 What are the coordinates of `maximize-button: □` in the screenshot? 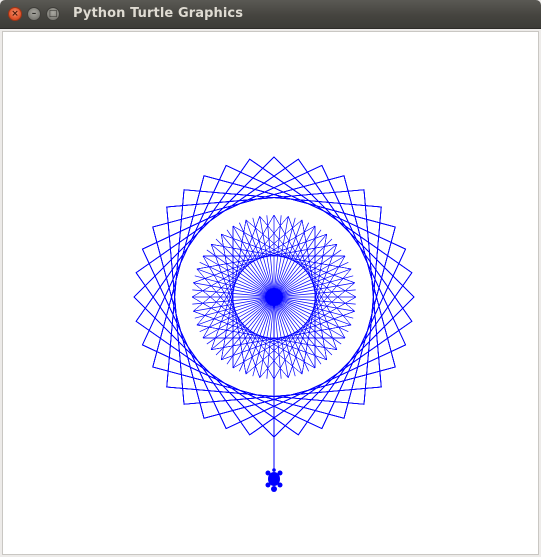 It's located at (53, 14).